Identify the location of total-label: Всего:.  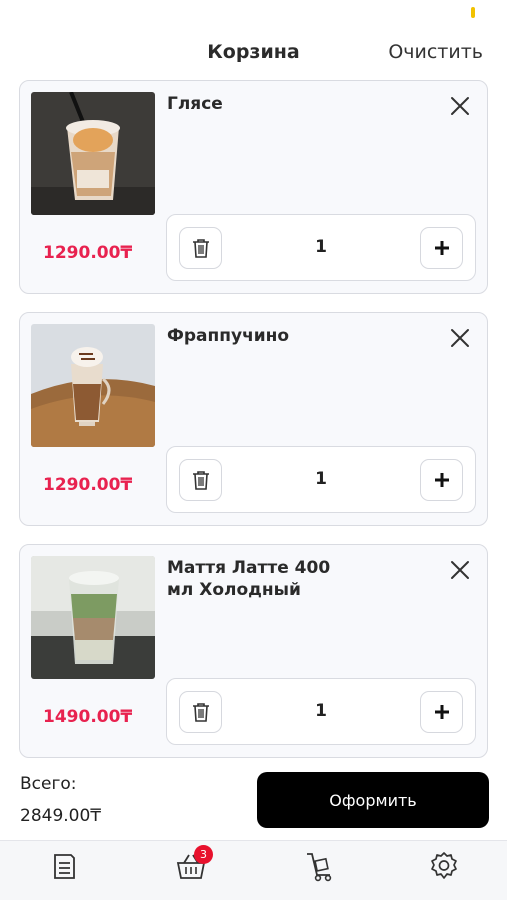
(48, 784).